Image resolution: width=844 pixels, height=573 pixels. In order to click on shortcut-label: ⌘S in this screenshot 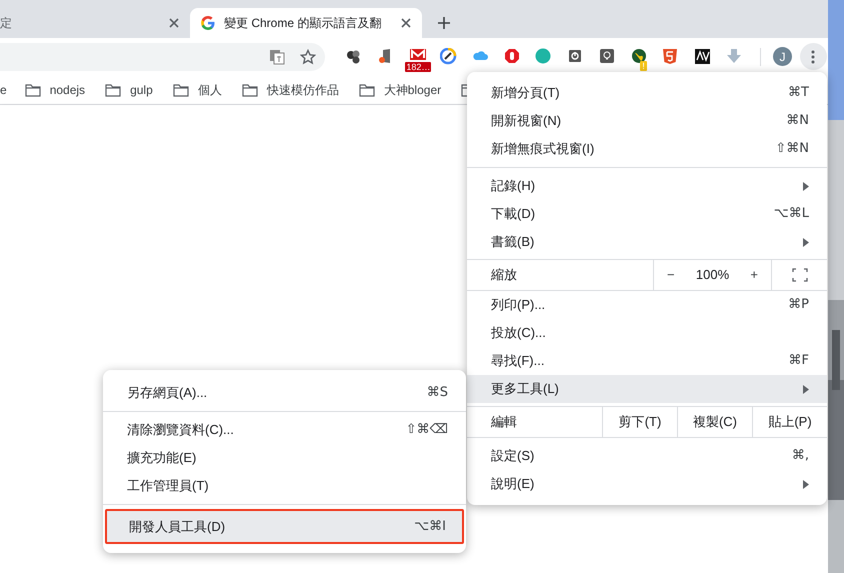, I will do `click(437, 393)`.